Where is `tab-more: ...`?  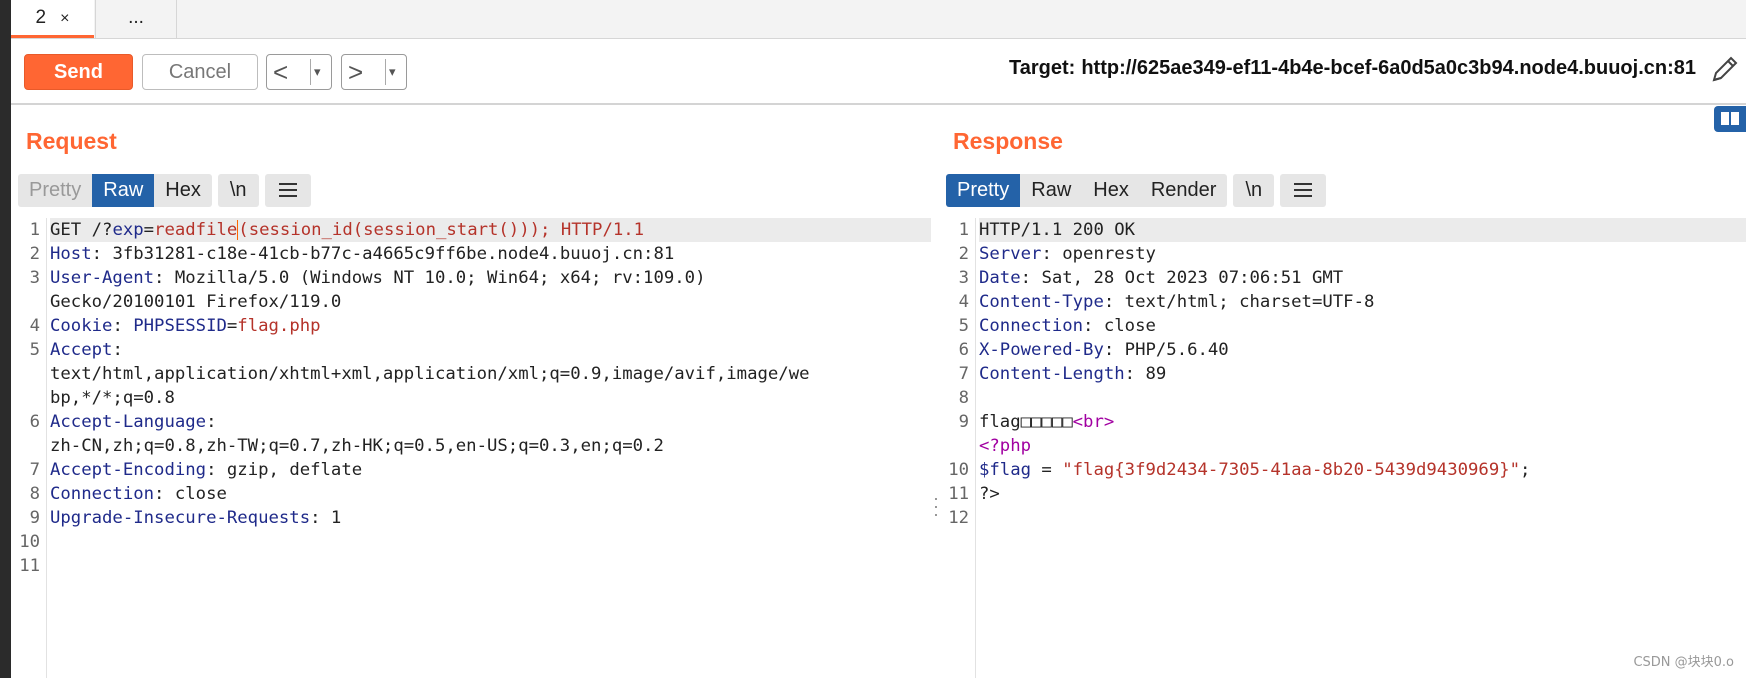 tab-more: ... is located at coordinates (136, 19).